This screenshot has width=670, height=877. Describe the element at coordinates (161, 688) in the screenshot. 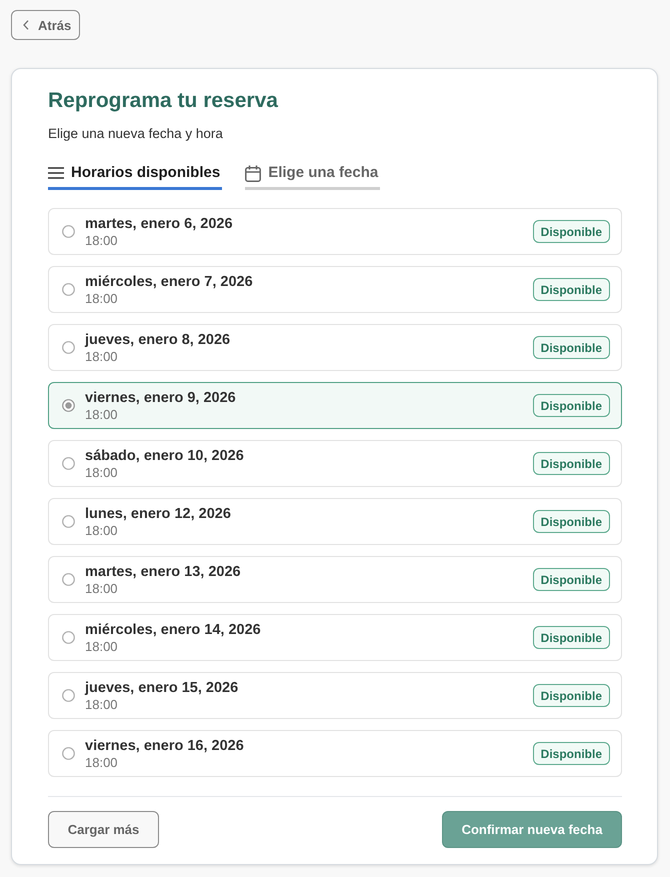

I see `slot-date: jueves, enero 15, 2026` at that location.